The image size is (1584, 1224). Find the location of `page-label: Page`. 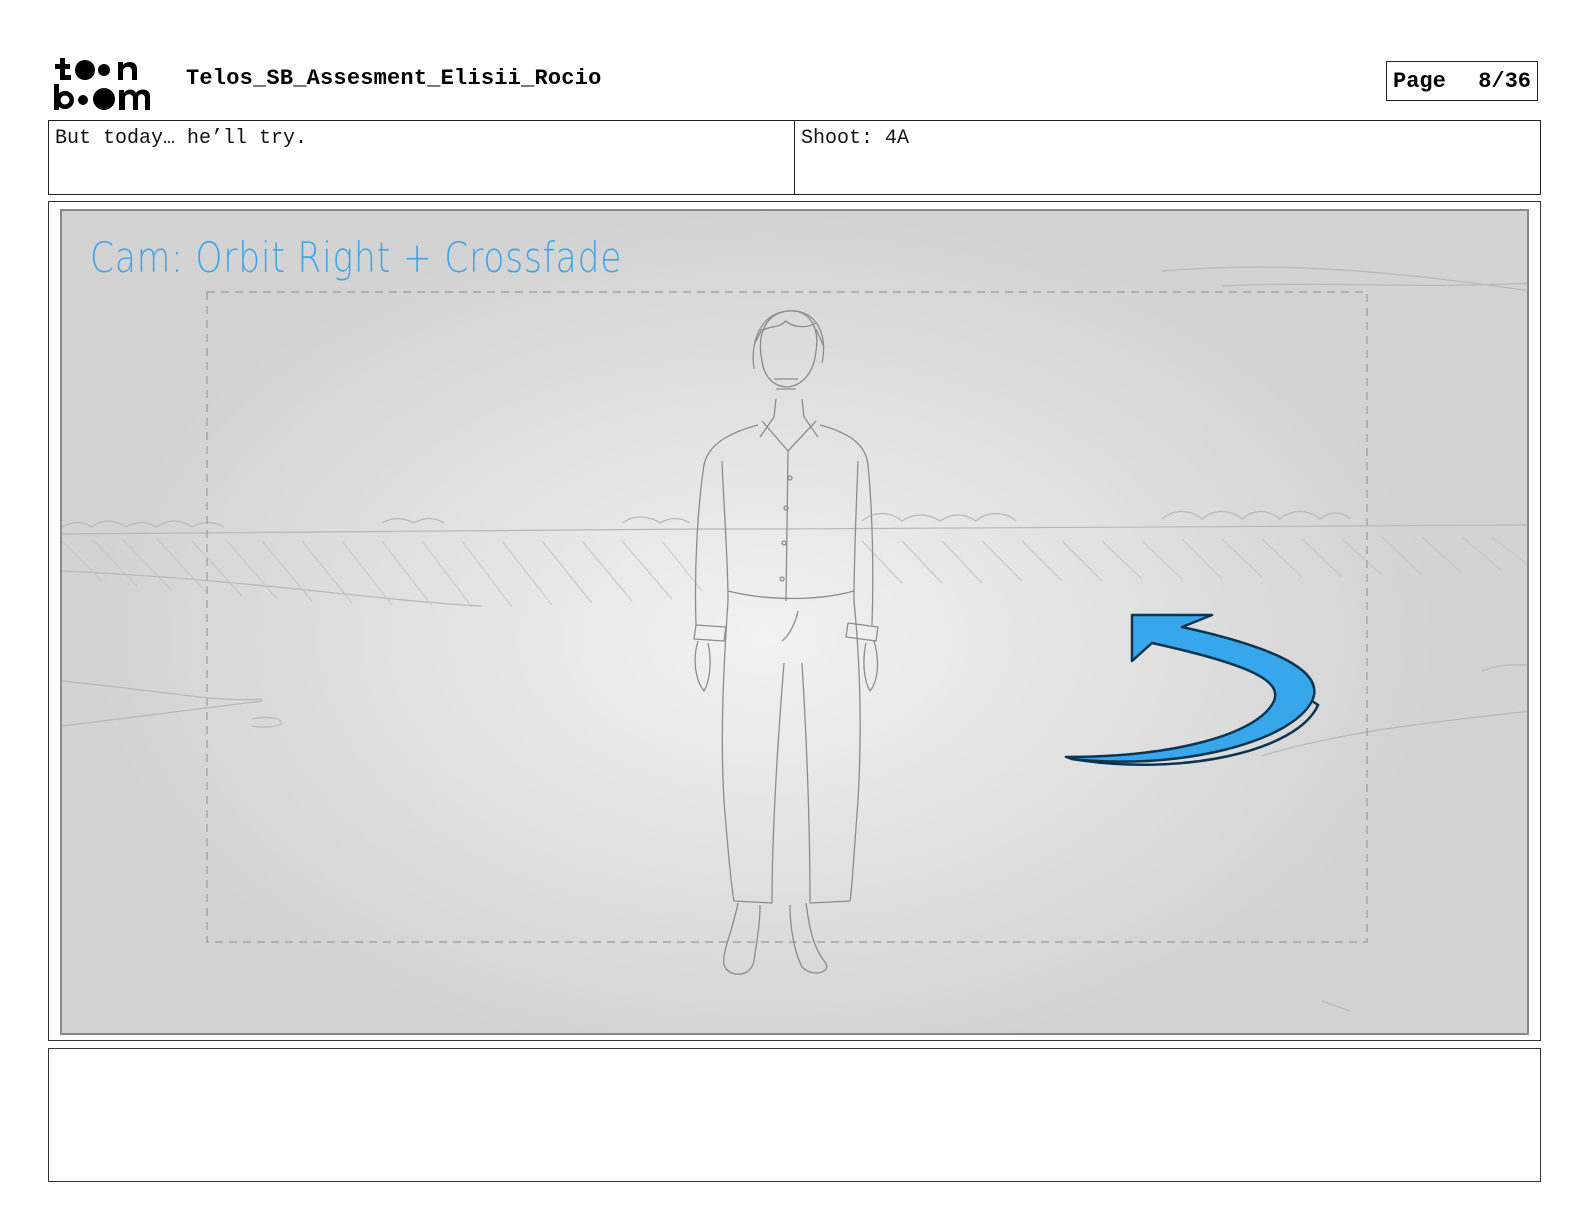

page-label: Page is located at coordinates (1419, 81).